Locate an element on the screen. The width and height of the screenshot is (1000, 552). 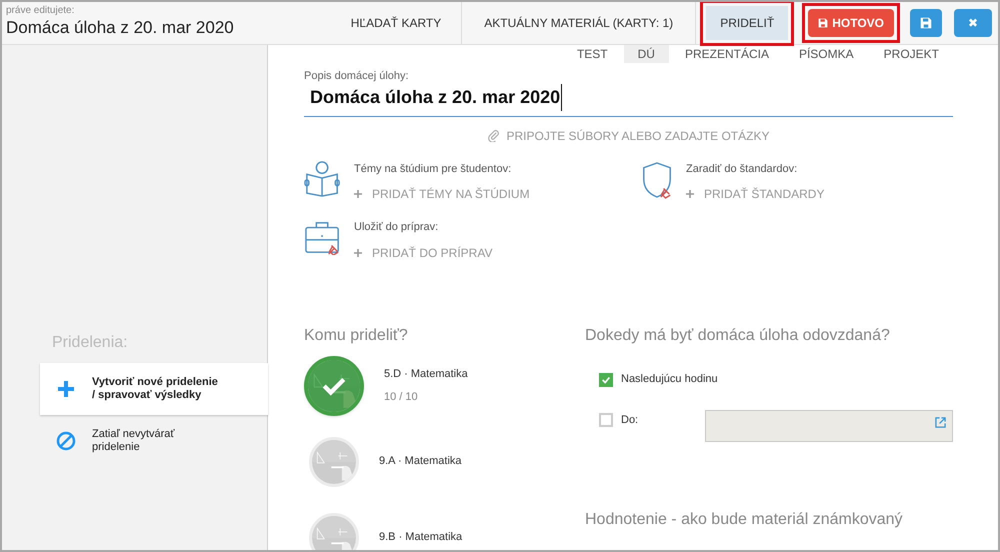
field-label: Popis domácej úlohy: is located at coordinates (357, 76).